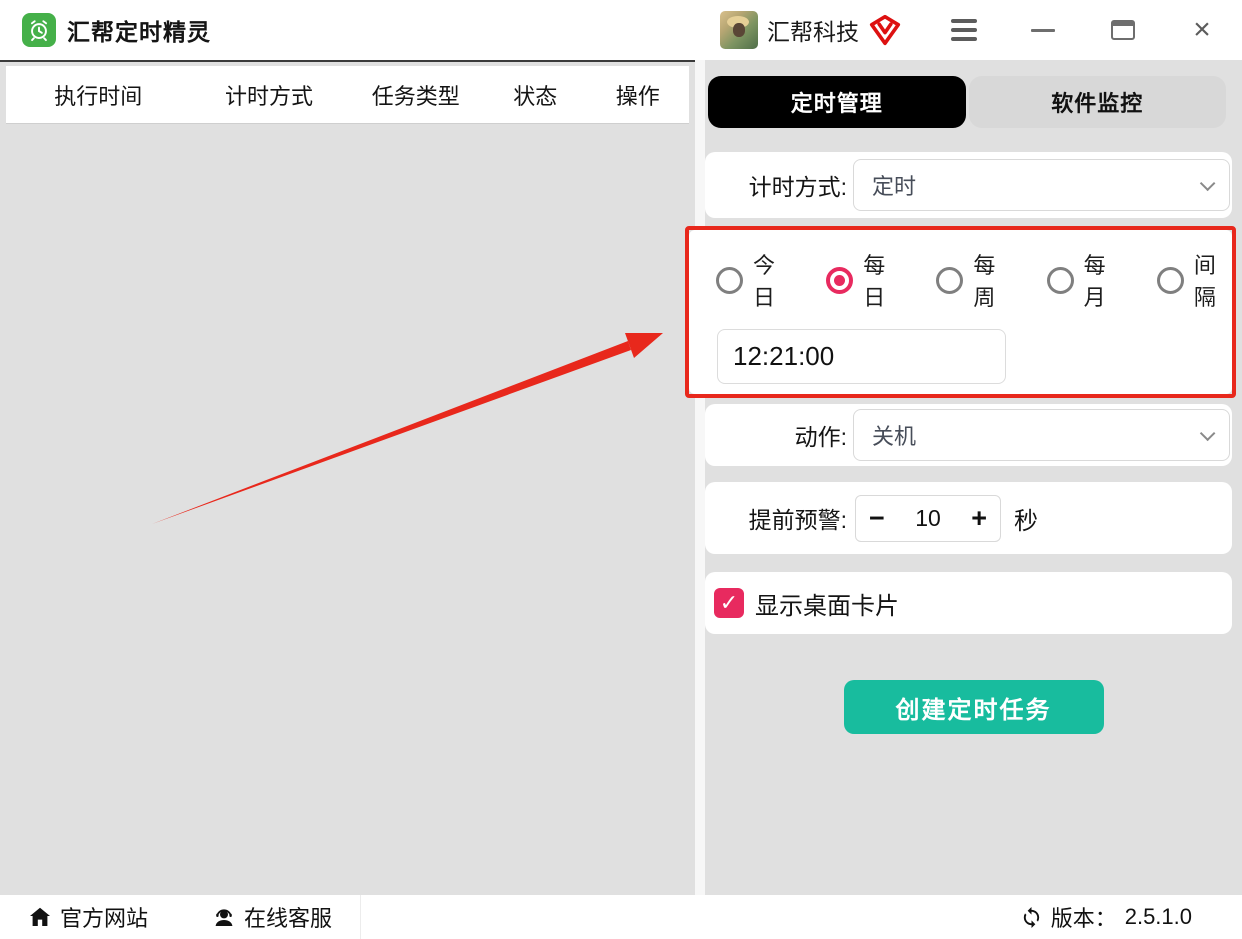 Image resolution: width=1242 pixels, height=939 pixels. I want to click on minimize-icon, so click(1043, 30).